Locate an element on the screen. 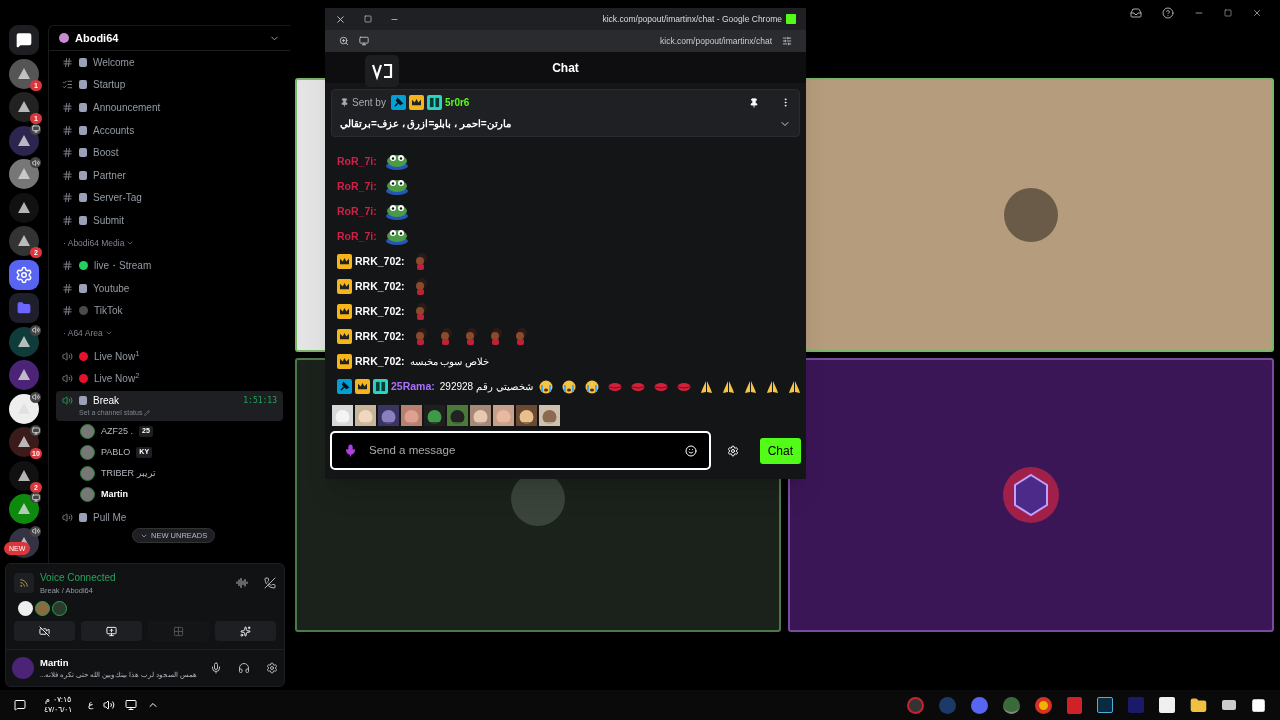  channel-item: Announcement is located at coordinates (169, 107).